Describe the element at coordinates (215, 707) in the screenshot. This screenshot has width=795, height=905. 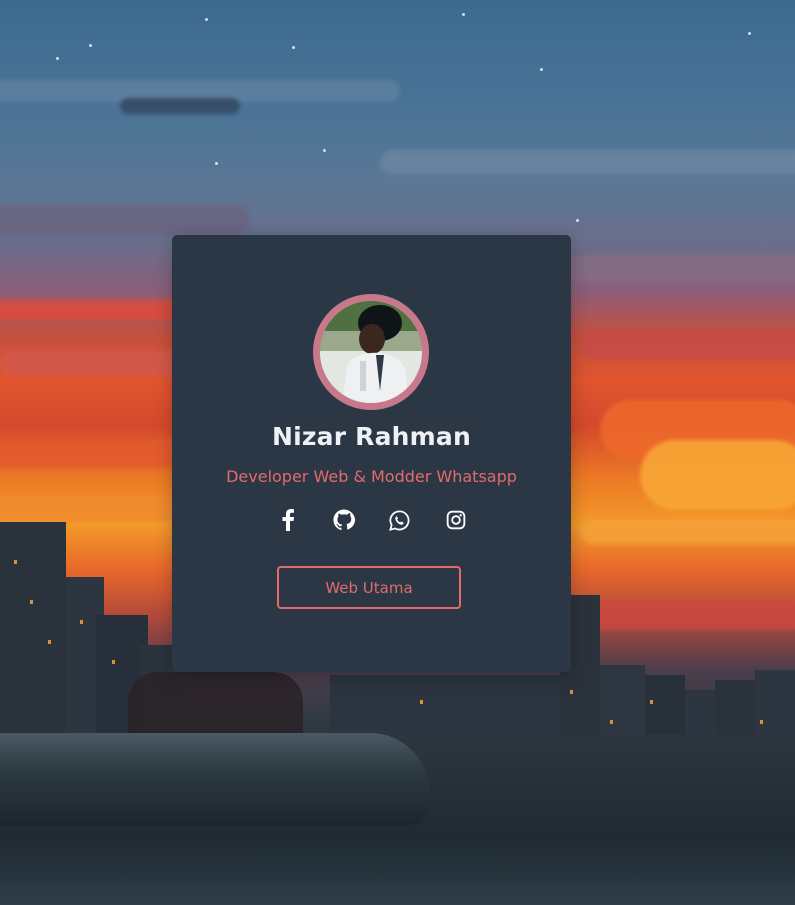
I see `sitting-figure` at that location.